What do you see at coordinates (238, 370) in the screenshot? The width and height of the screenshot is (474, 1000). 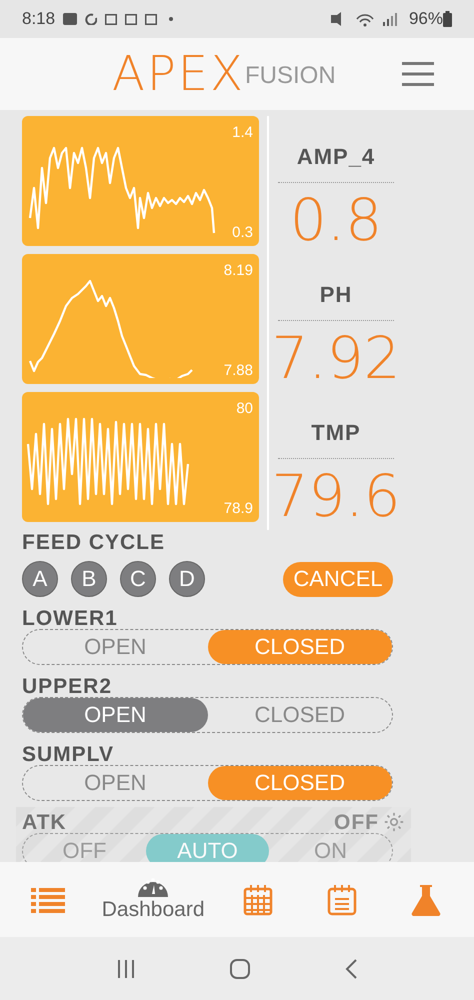 I see `min-value: 7.88` at bounding box center [238, 370].